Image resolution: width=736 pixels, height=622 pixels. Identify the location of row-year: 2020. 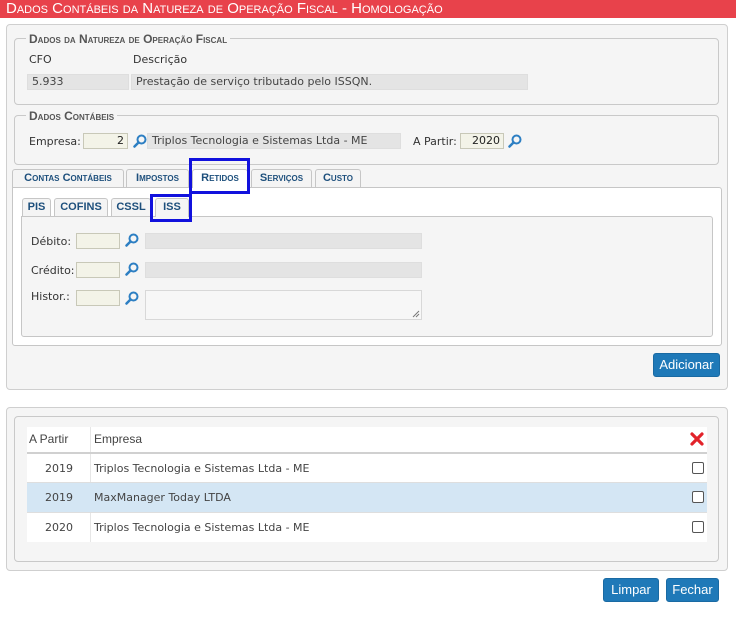
(59, 527).